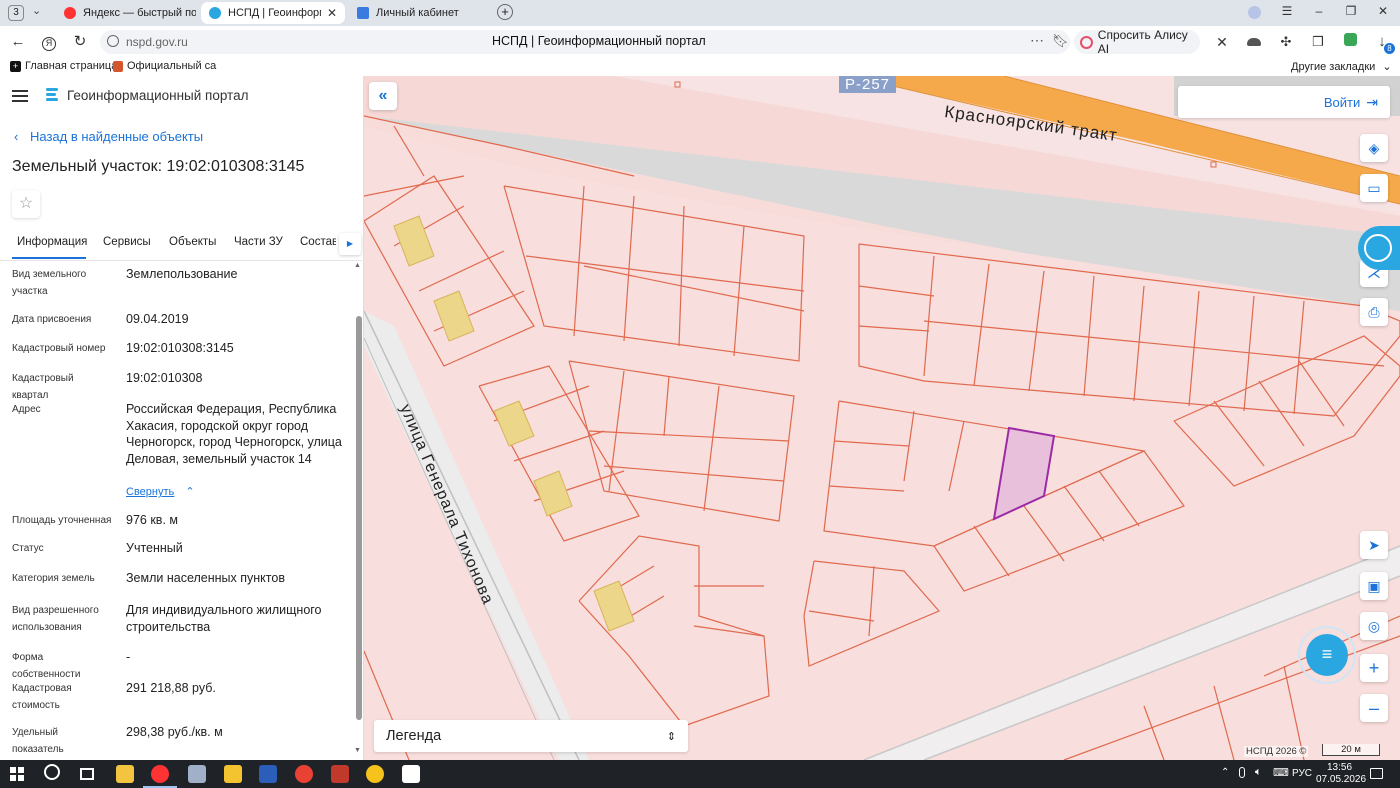 This screenshot has width=1400, height=788. I want to click on zoom-out-button: –, so click(1374, 708).